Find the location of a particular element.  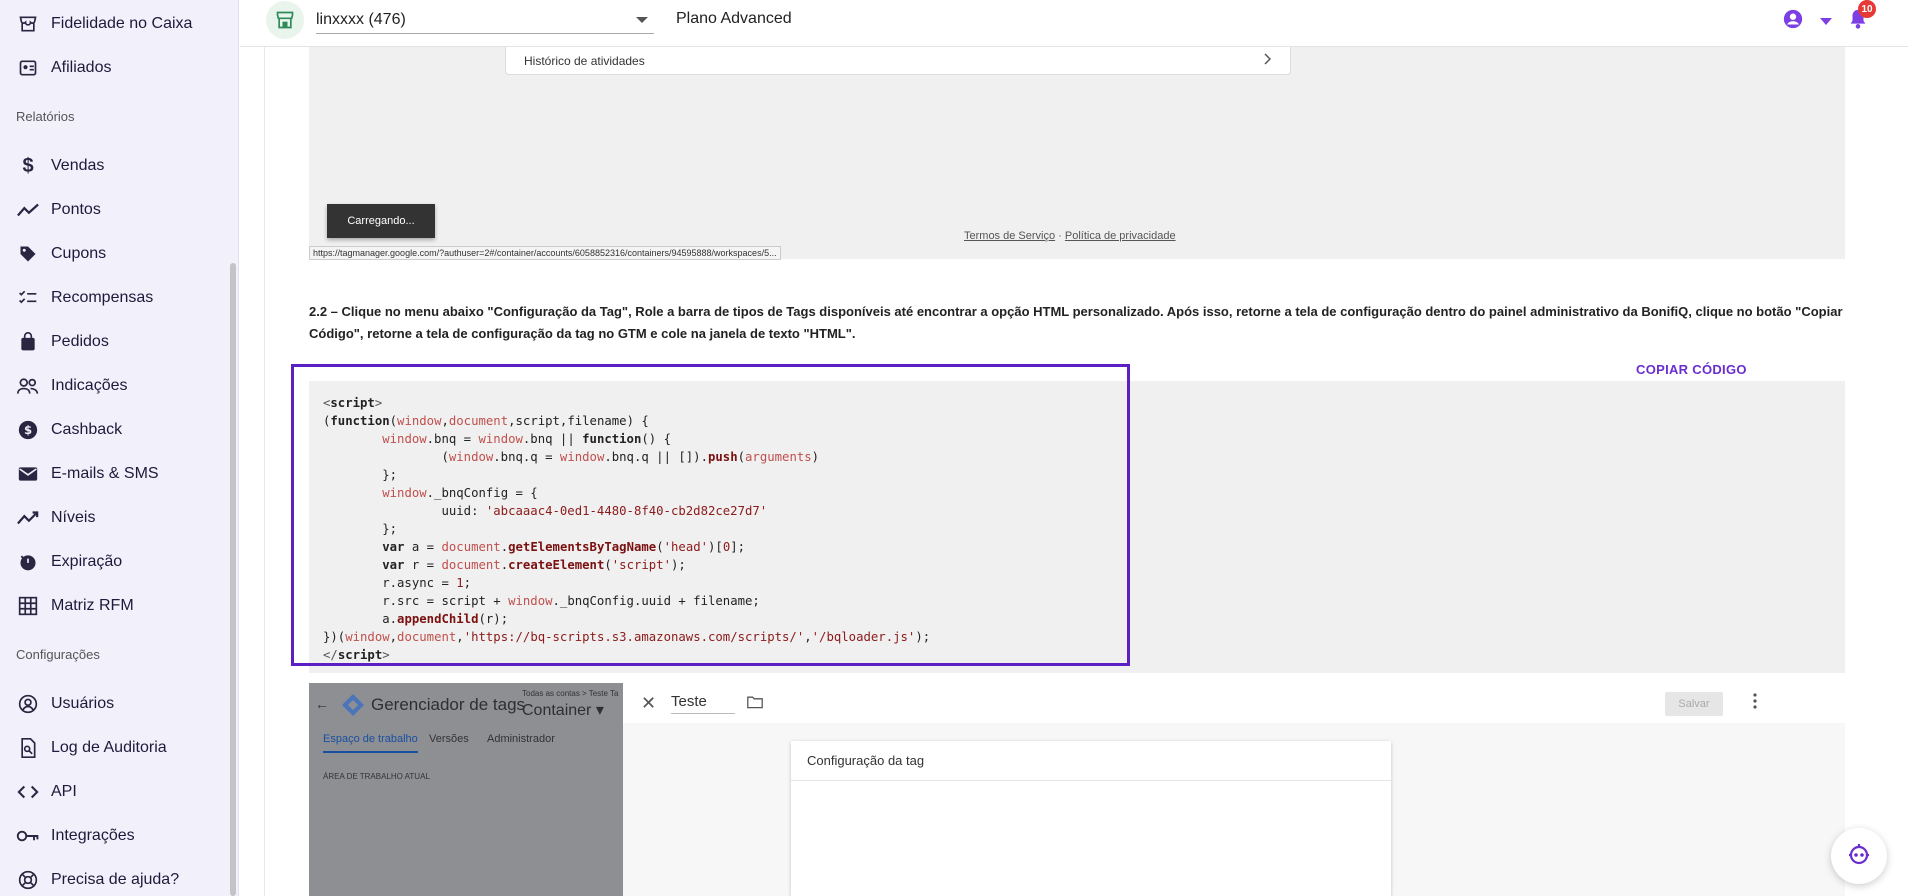

key-icon is located at coordinates (28, 836).